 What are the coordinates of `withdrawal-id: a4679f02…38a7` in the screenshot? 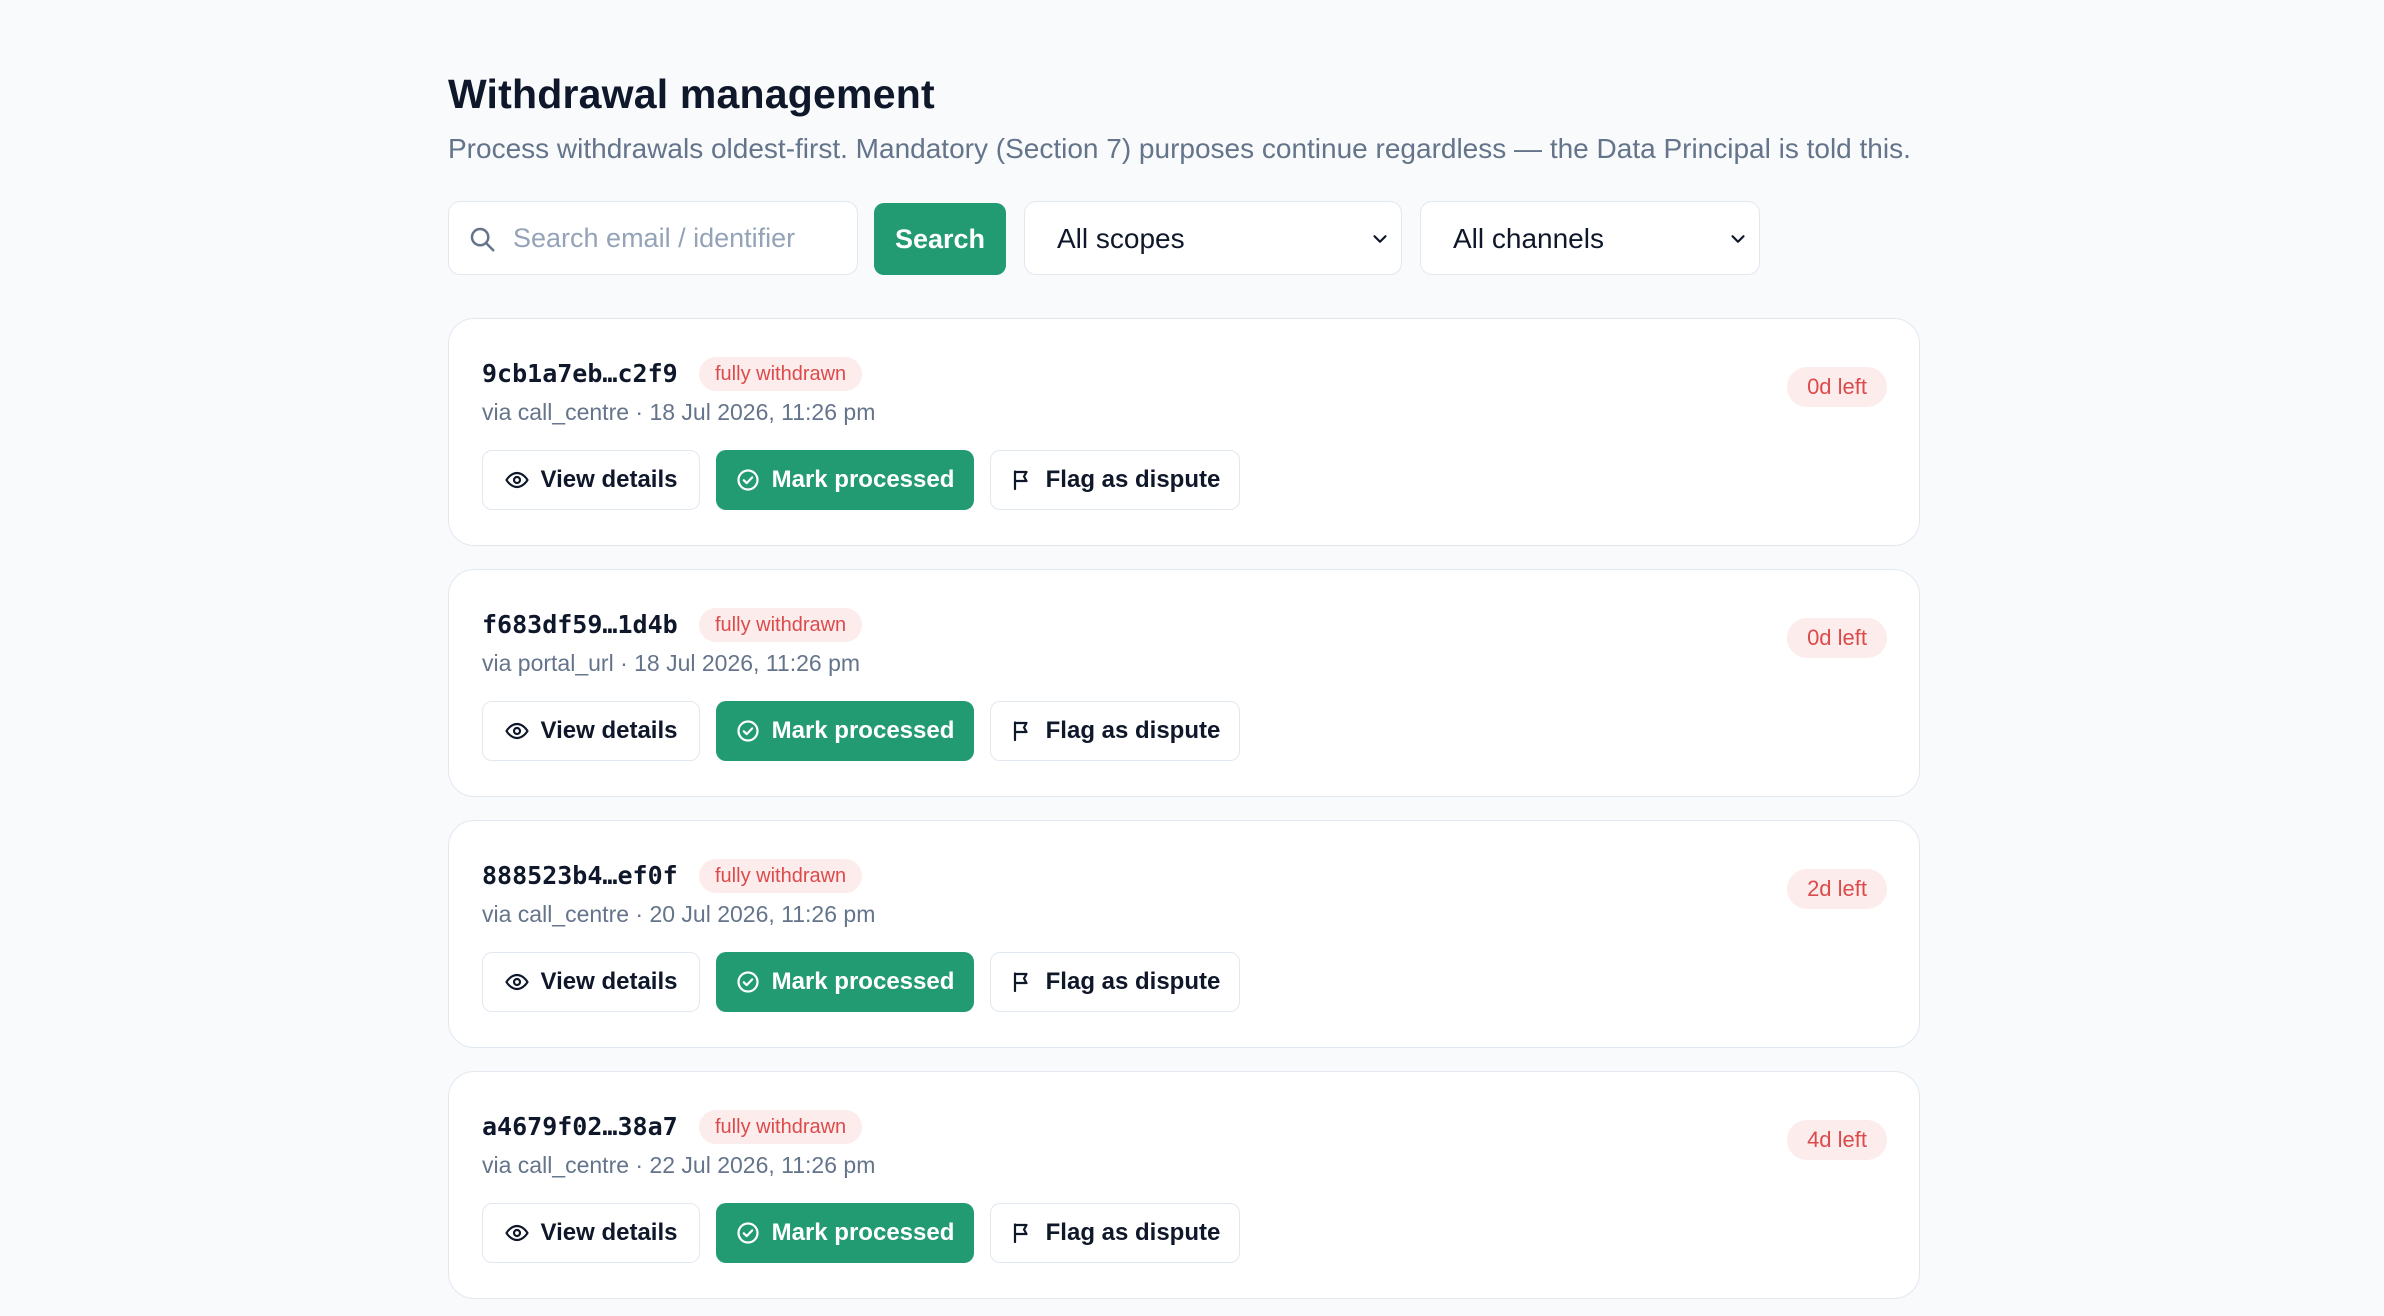 It's located at (580, 1126).